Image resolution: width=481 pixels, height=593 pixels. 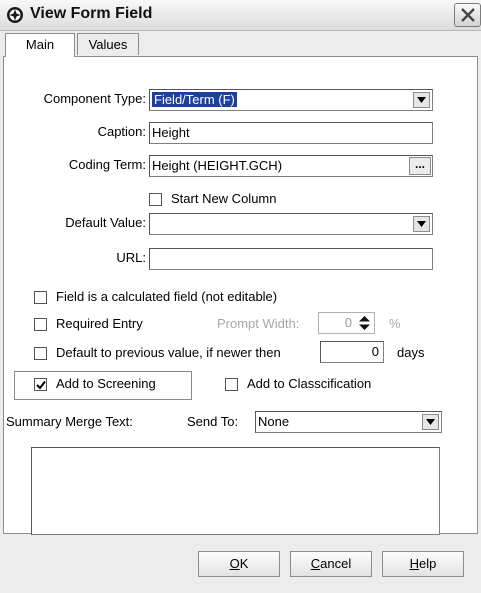 I want to click on required-entry-checkbox, so click(x=40, y=324).